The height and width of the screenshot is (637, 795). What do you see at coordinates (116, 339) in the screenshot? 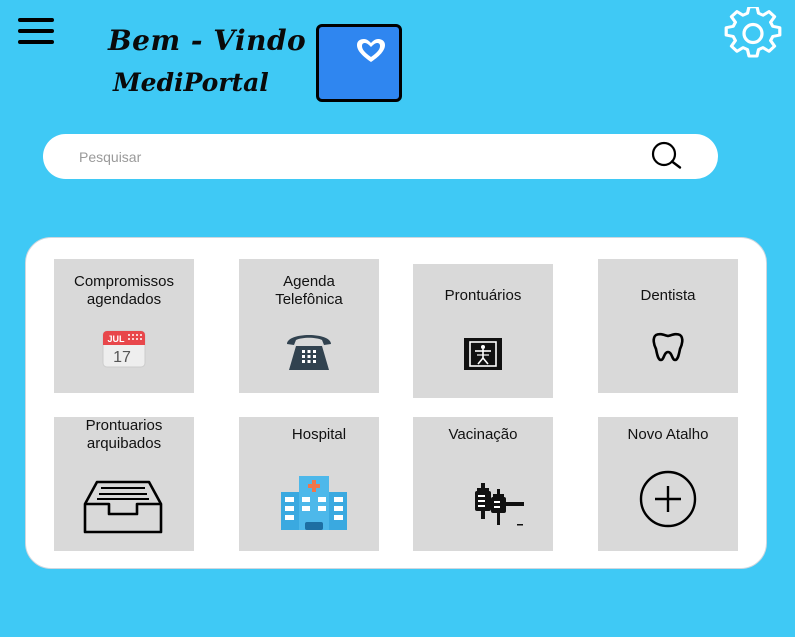
I see `calendar-month: JUL` at bounding box center [116, 339].